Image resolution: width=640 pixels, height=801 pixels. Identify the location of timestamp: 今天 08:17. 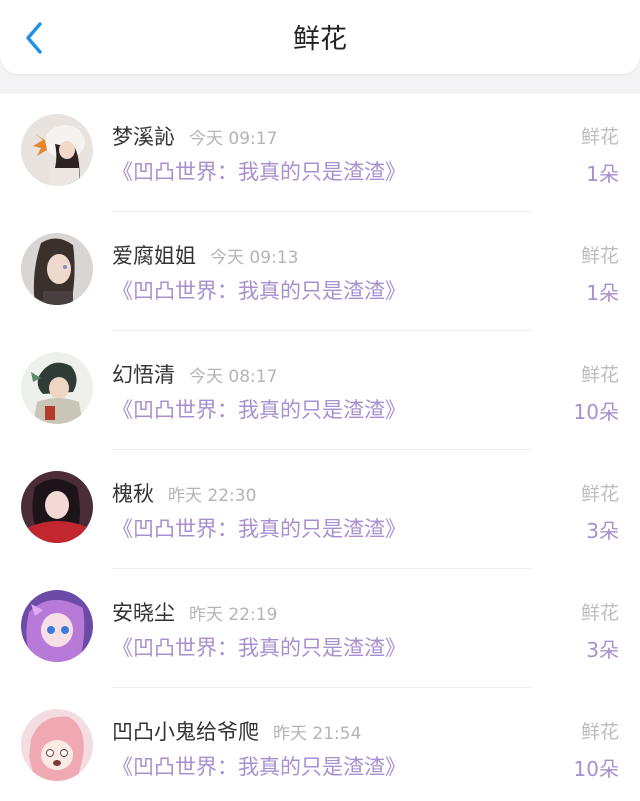
(233, 377).